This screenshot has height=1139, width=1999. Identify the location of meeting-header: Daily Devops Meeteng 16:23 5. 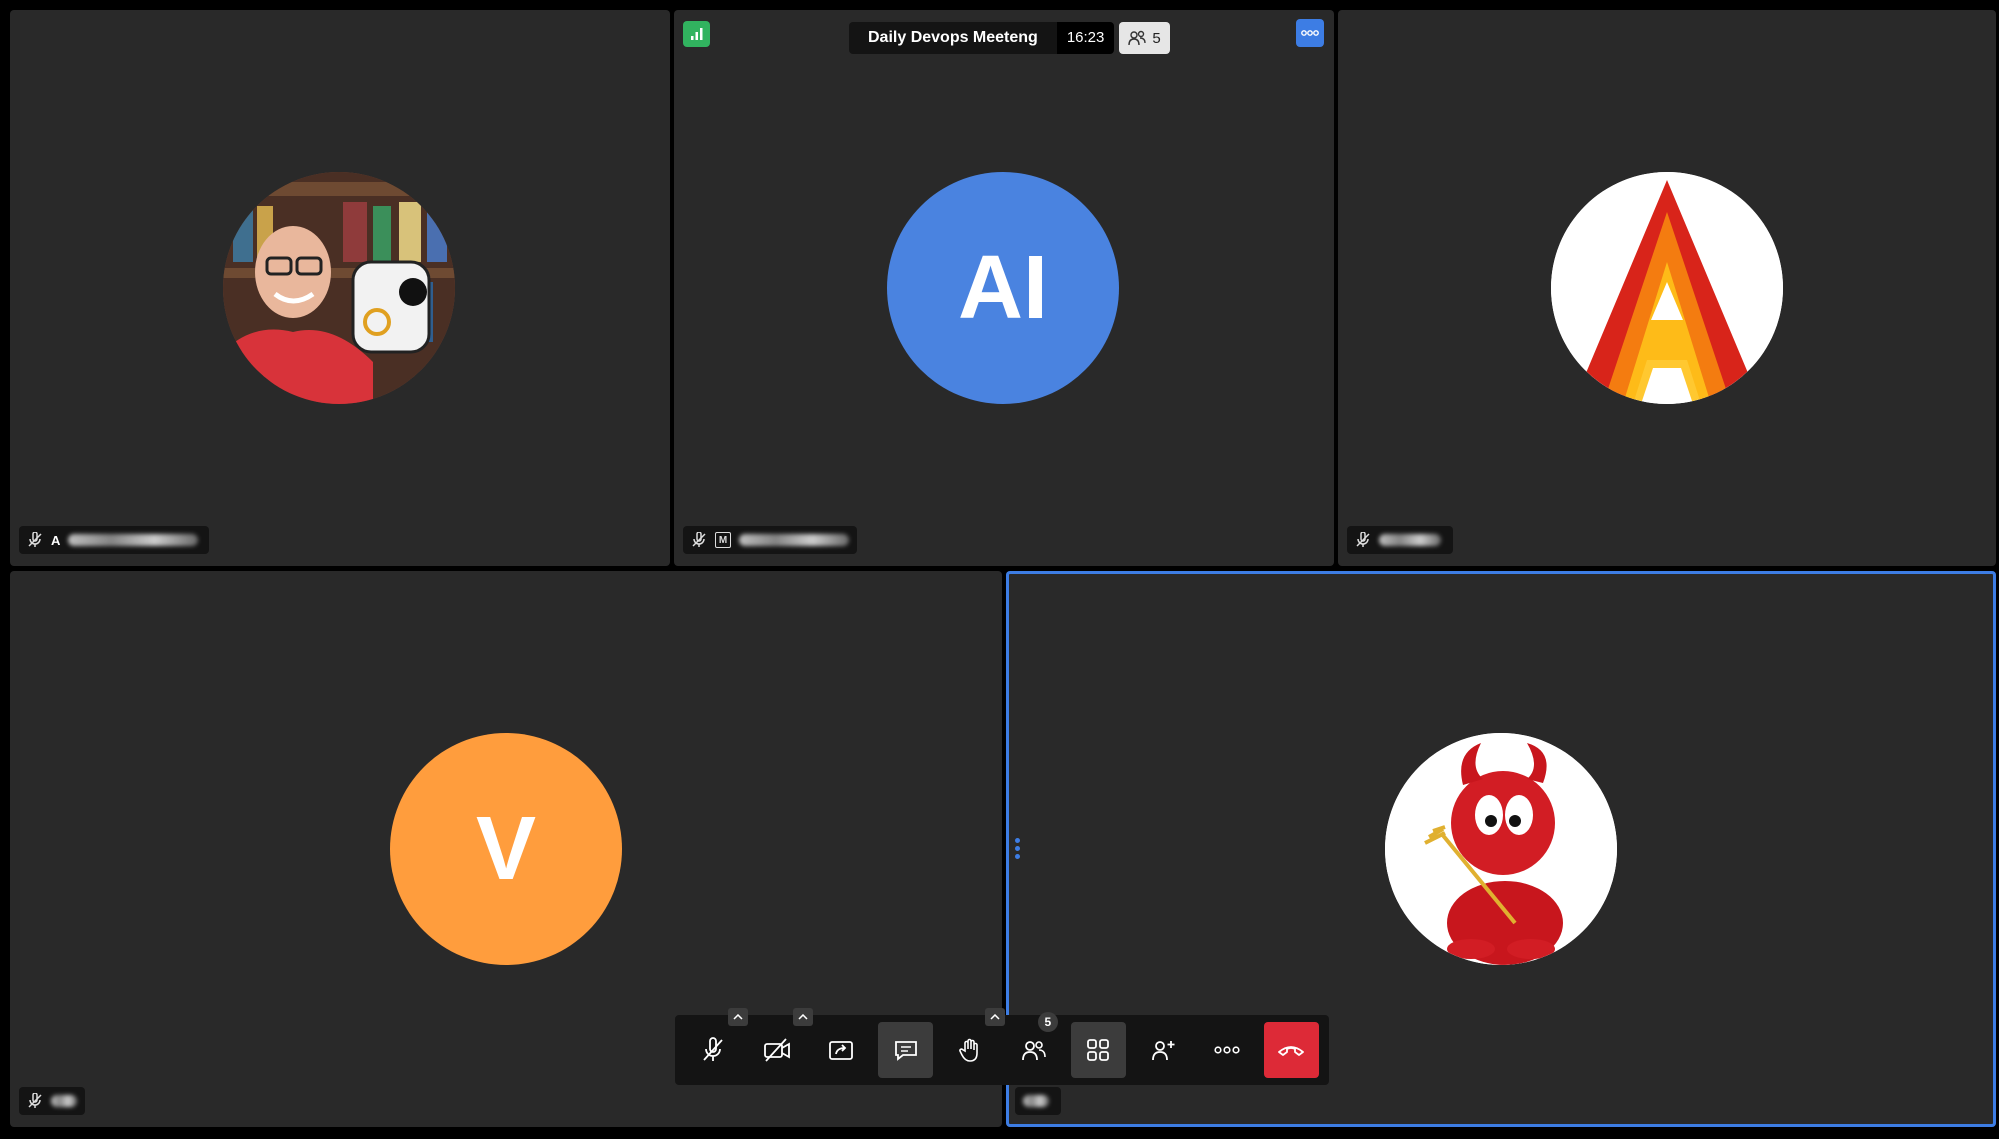
(1009, 38).